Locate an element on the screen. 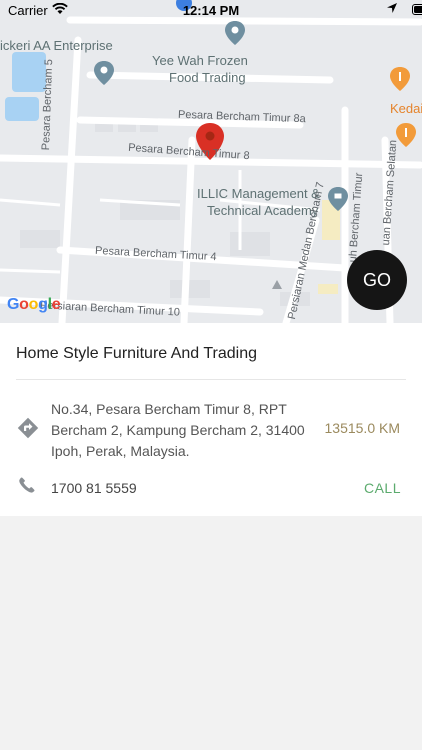 The image size is (422, 750). poi-label: Kedai is located at coordinates (406, 108).